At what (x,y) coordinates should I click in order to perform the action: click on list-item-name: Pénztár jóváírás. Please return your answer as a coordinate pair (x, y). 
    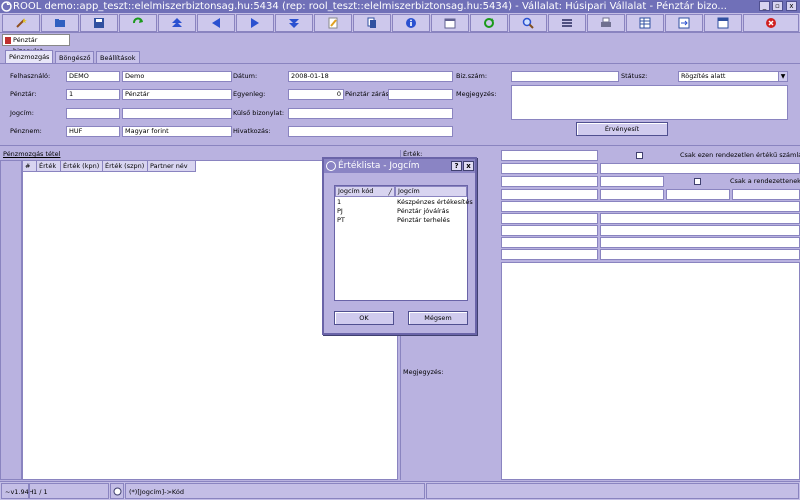
    Looking at the image, I should click on (423, 211).